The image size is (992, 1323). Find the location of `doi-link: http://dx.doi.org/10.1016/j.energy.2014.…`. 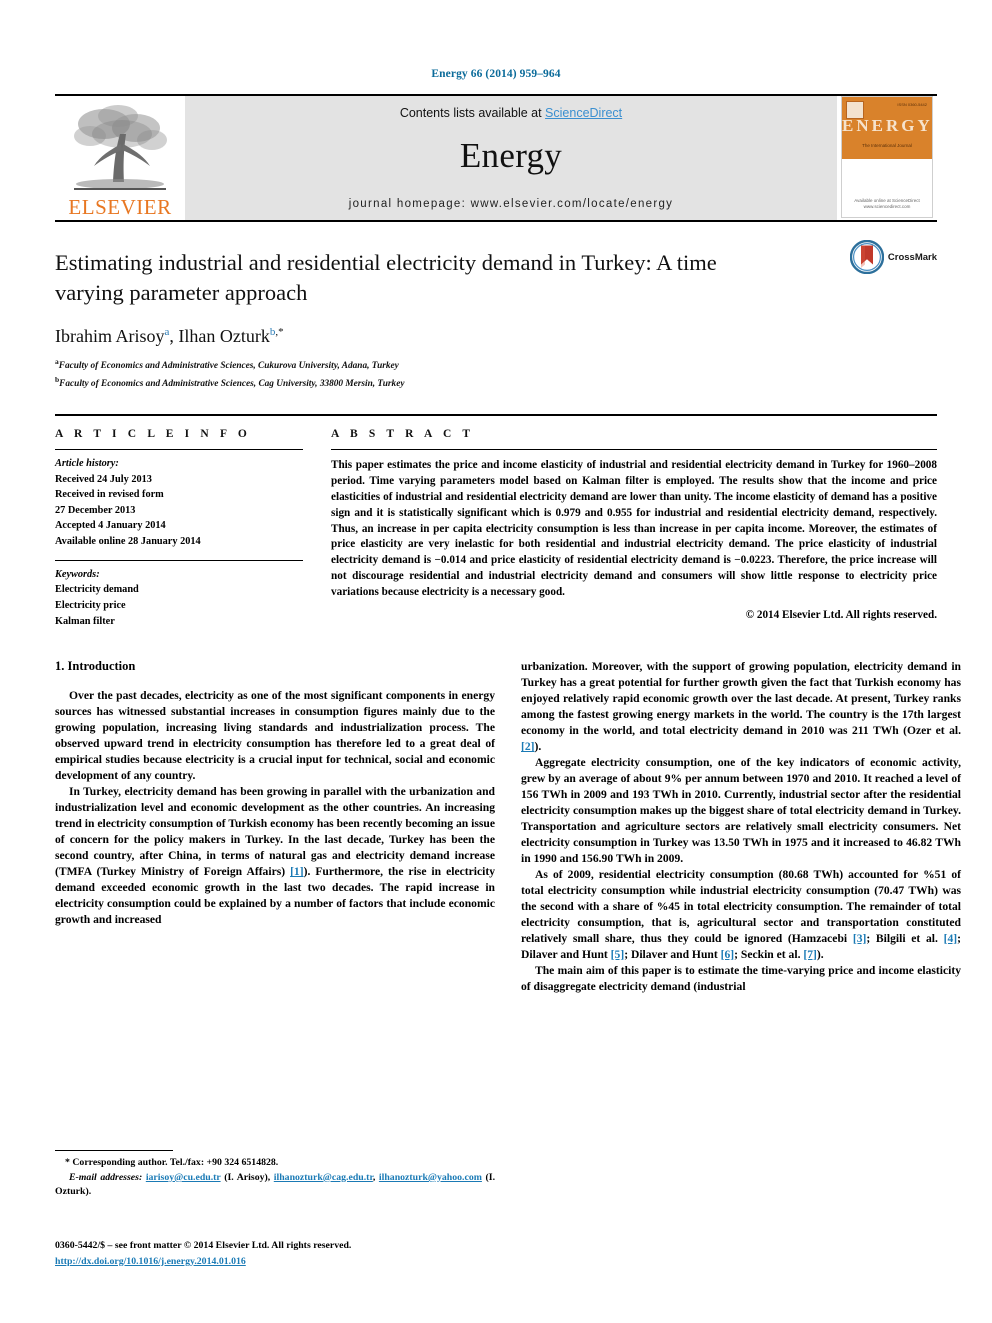

doi-link: http://dx.doi.org/10.1016/j.energy.2014.… is located at coordinates (150, 1261).